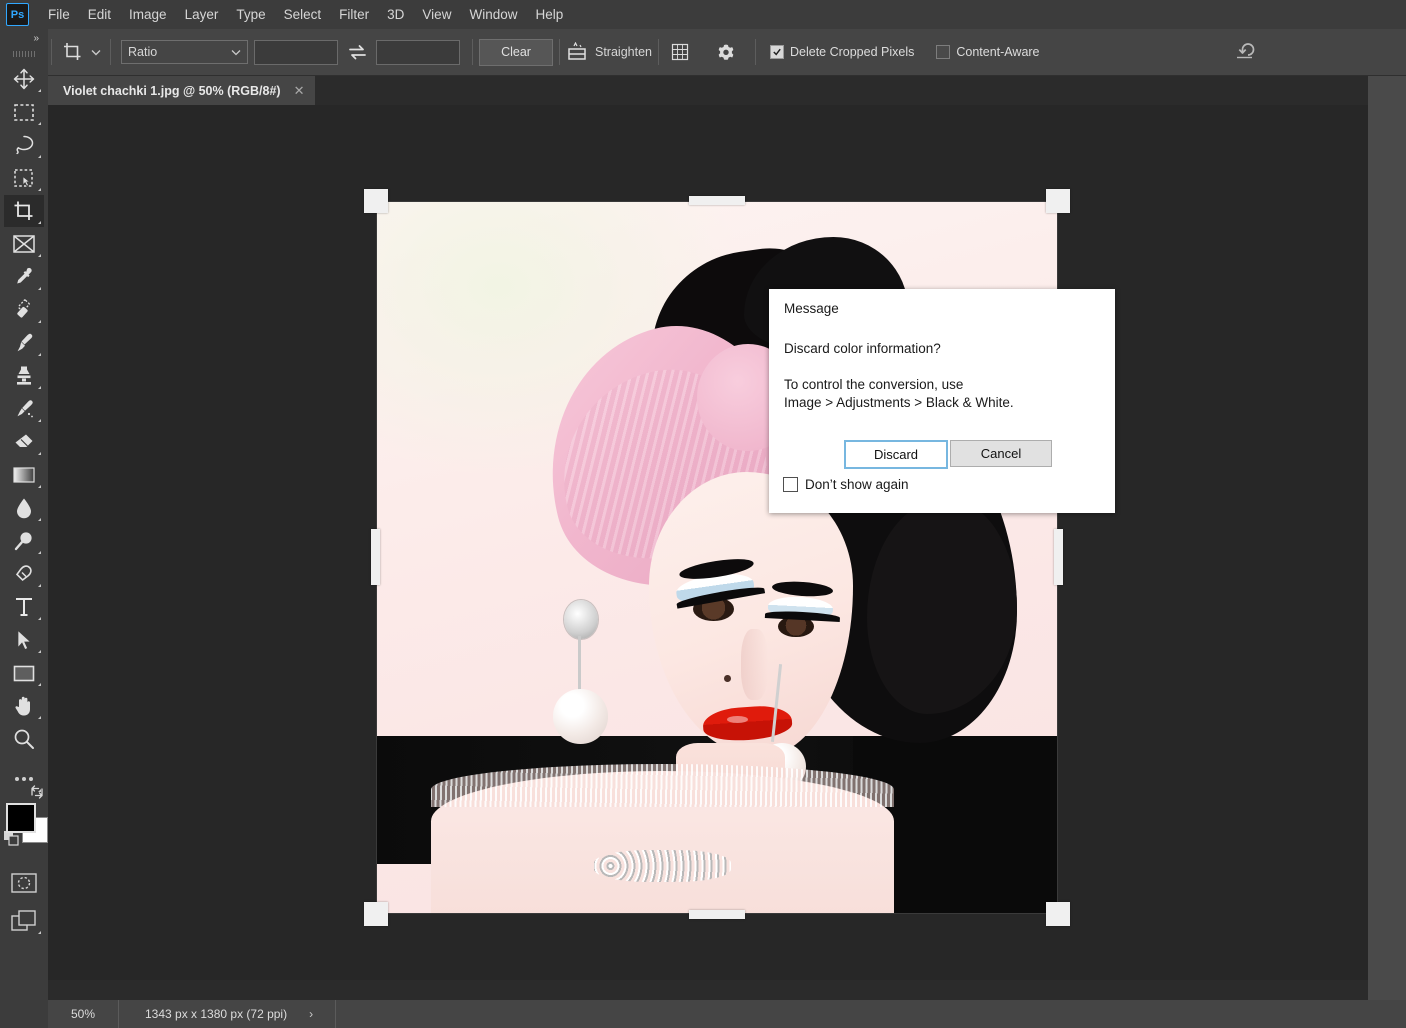 Image resolution: width=1406 pixels, height=1028 pixels. I want to click on tool-spot-healing-brush, so click(24, 310).